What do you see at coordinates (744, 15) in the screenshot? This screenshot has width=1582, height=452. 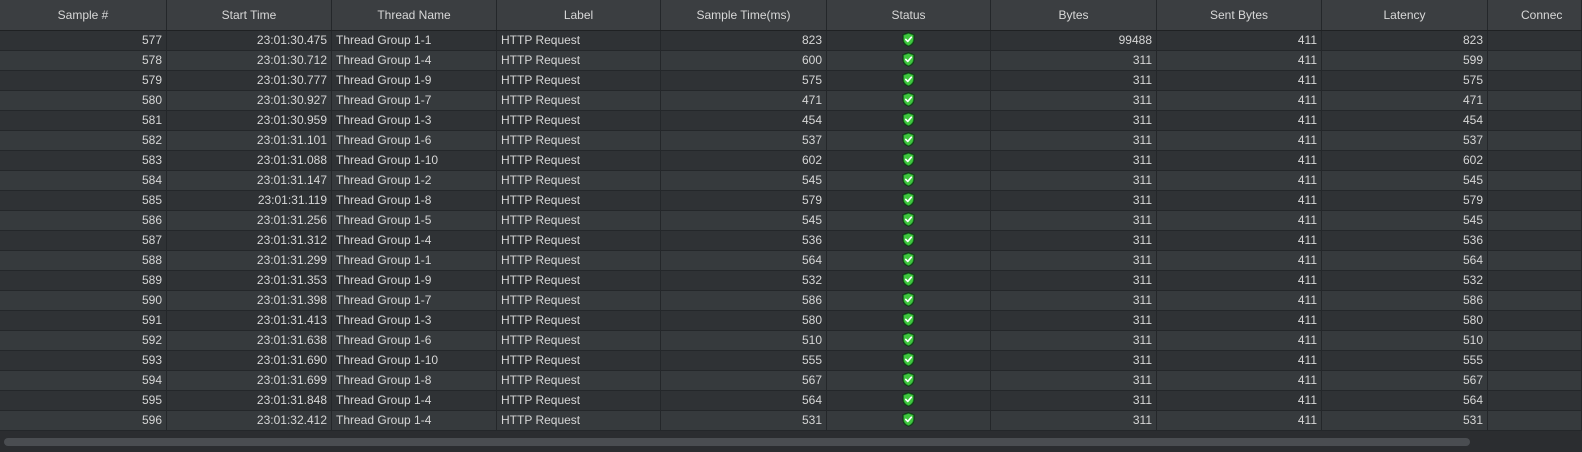 I see `column-header-sample-time: Sample Time(ms)` at bounding box center [744, 15].